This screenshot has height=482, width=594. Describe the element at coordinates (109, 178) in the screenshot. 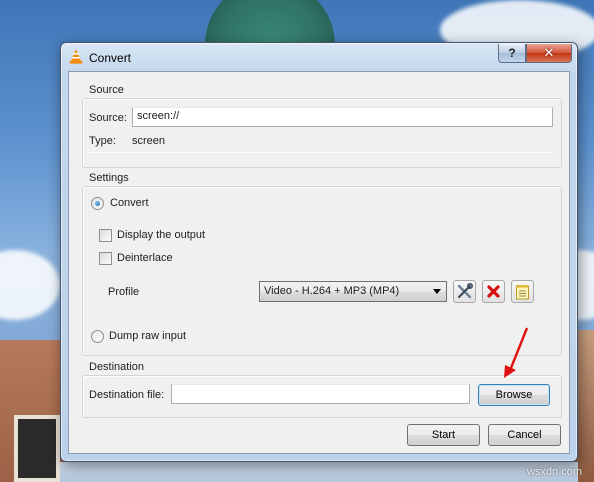

I see `settings-group-title: Settings` at that location.